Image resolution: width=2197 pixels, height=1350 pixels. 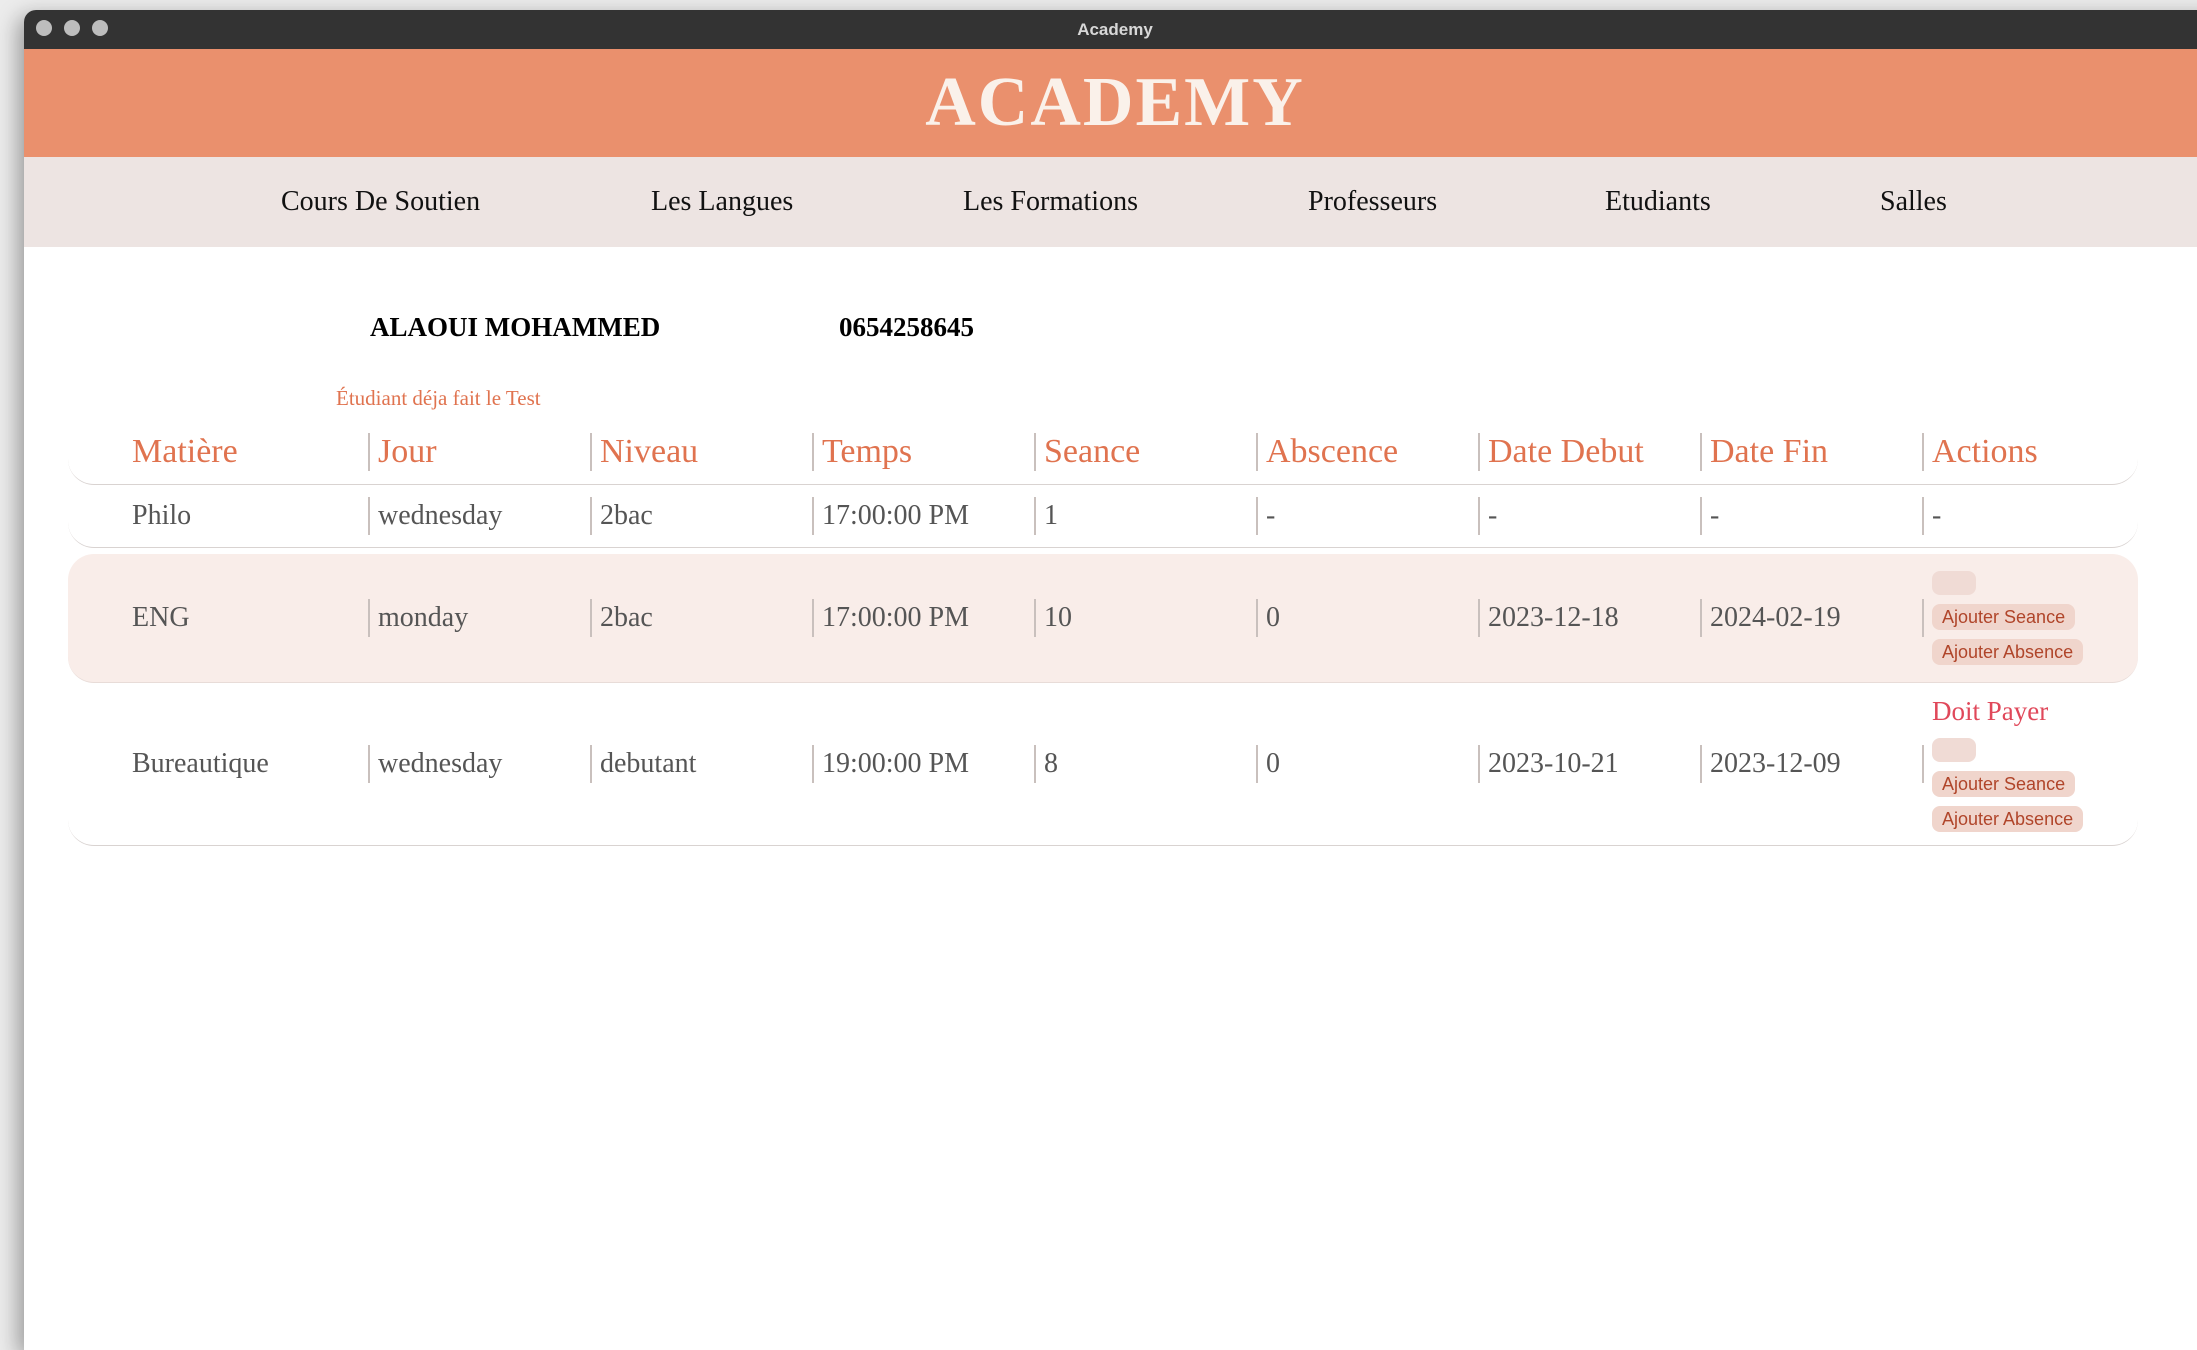 I want to click on cell-abscence: -, so click(x=1265, y=516).